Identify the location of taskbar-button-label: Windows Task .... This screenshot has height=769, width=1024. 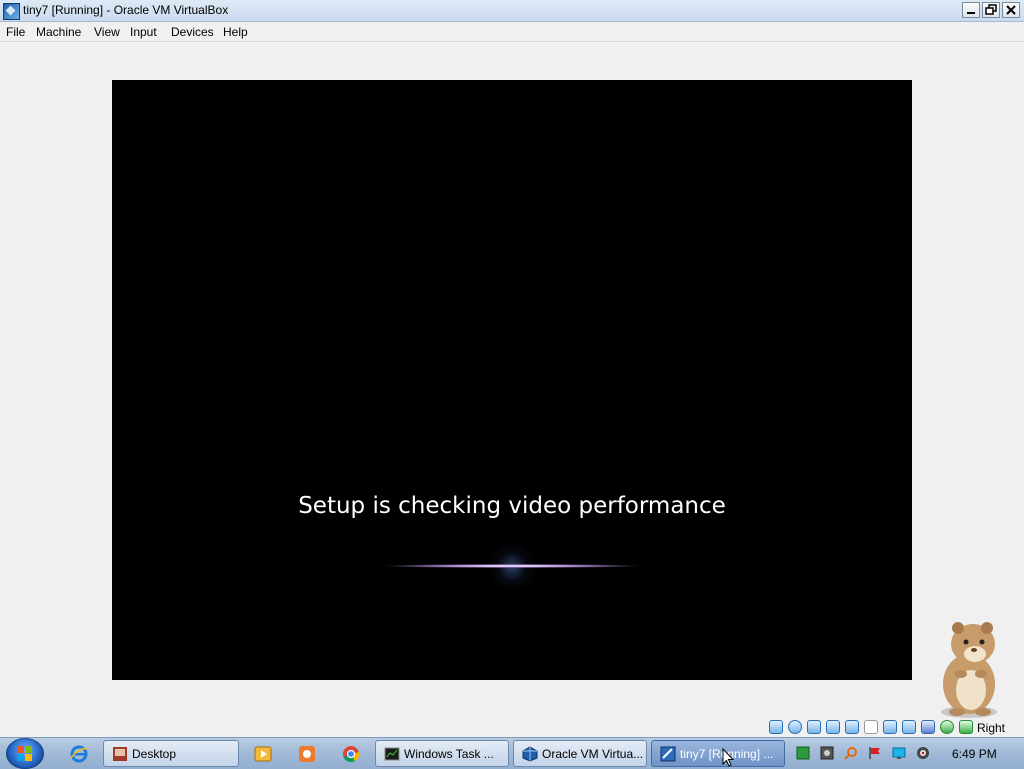
(449, 754).